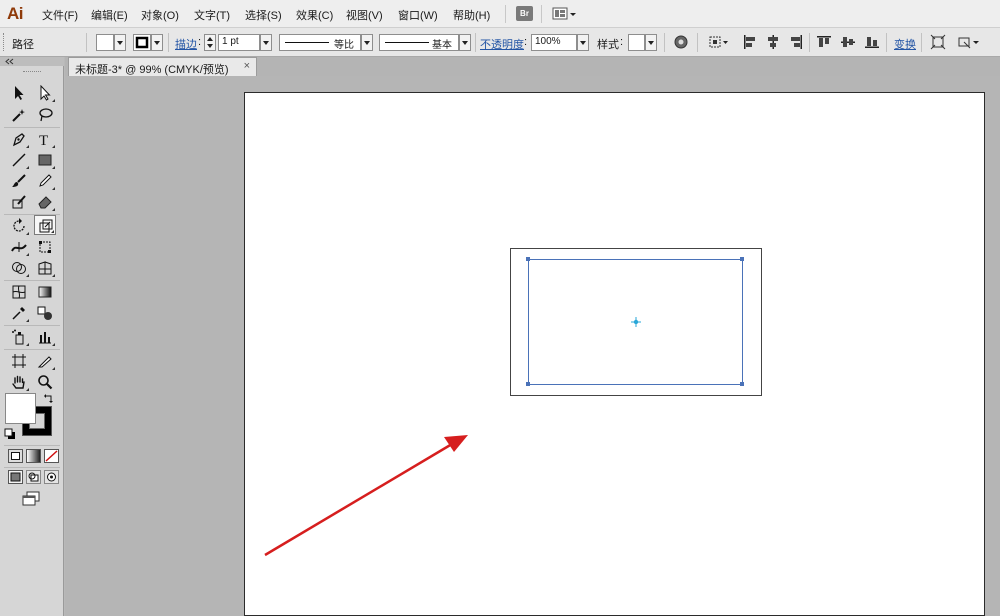 Image resolution: width=1000 pixels, height=616 pixels. I want to click on draw-behind-button, so click(33, 477).